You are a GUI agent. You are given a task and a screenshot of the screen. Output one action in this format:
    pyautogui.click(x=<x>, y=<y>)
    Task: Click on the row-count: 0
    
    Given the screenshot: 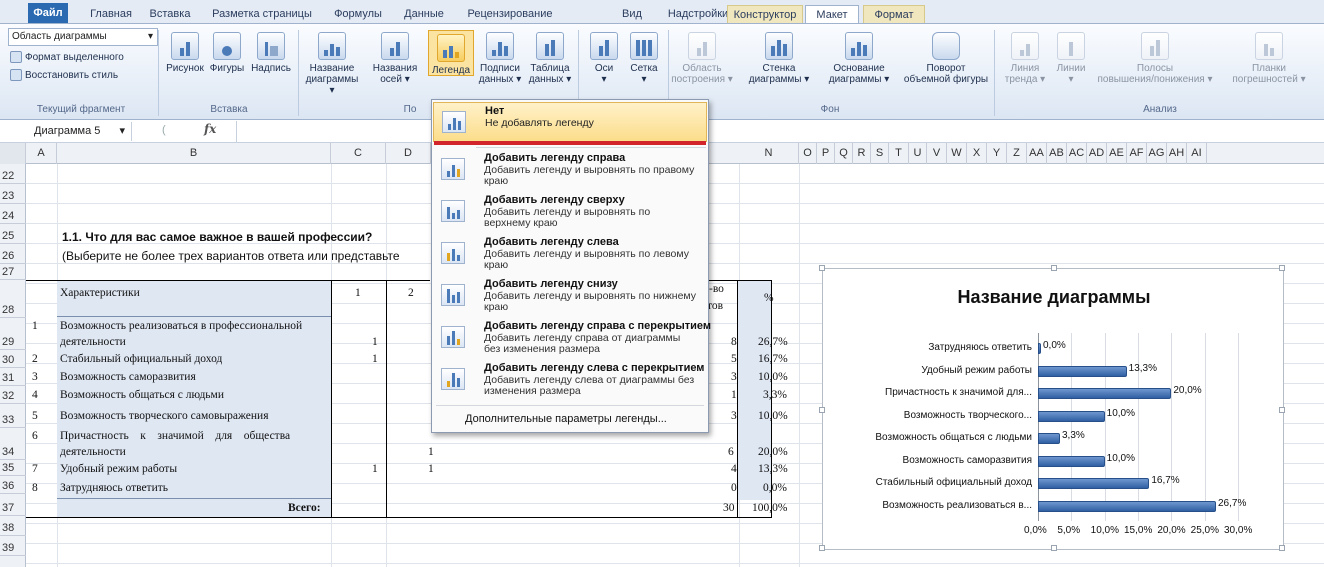 What is the action you would take?
    pyautogui.click(x=734, y=488)
    